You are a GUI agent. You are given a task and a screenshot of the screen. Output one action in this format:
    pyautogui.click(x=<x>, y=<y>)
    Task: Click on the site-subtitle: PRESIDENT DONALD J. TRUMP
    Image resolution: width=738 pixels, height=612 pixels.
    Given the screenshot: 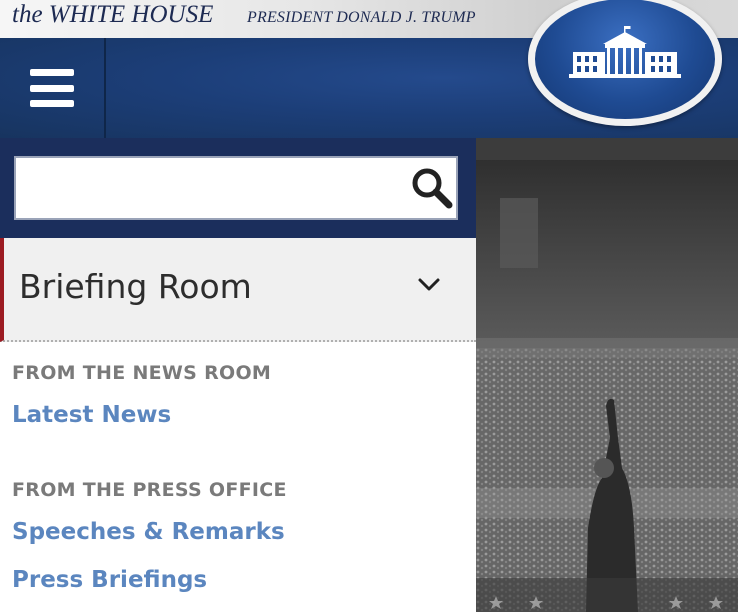 What is the action you would take?
    pyautogui.click(x=361, y=17)
    